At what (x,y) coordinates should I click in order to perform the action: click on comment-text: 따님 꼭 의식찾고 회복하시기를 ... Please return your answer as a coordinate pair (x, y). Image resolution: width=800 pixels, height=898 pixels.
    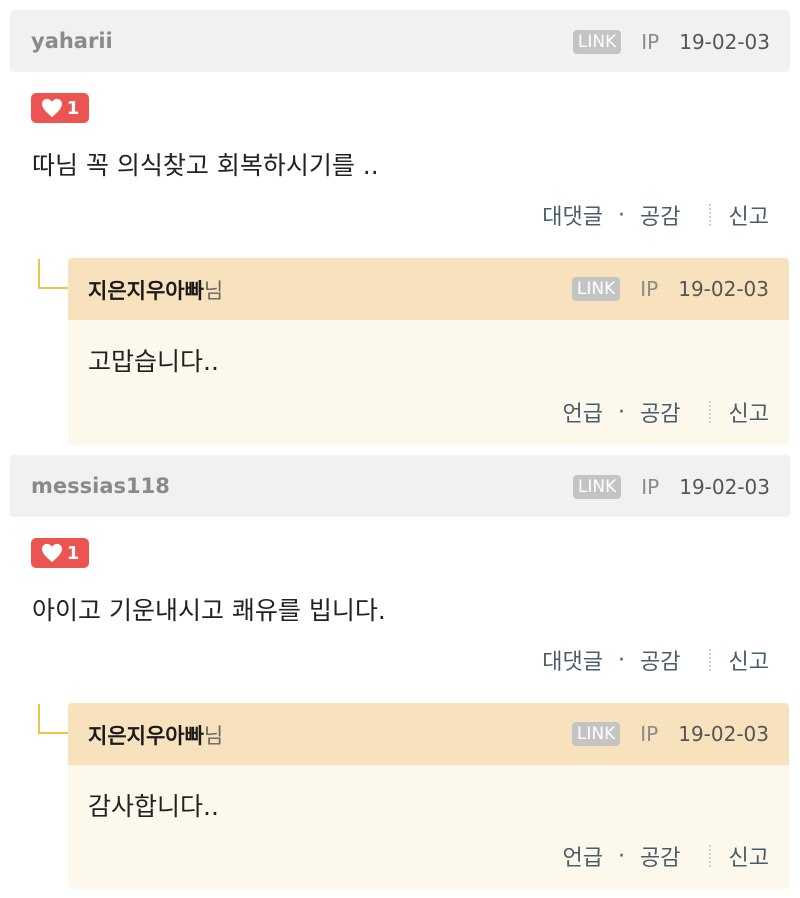
    Looking at the image, I should click on (205, 165).